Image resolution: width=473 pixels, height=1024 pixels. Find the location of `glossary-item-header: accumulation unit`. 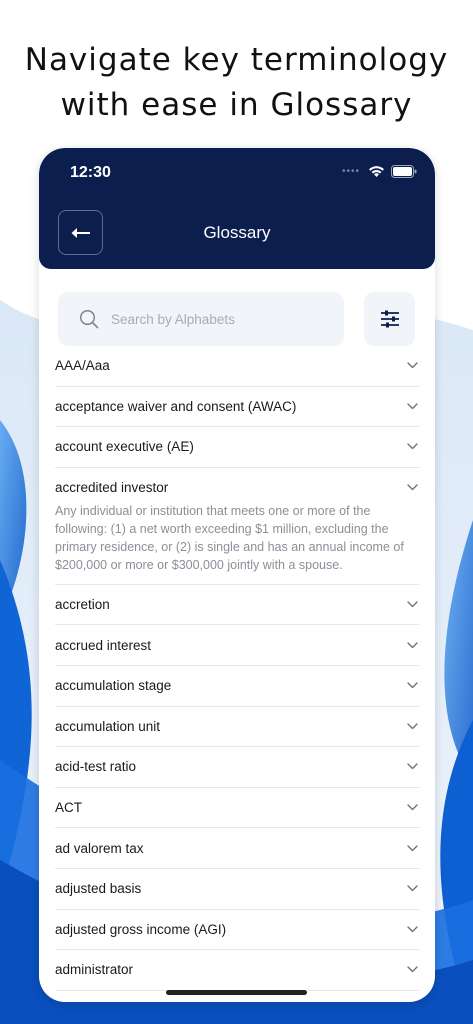

glossary-item-header: accumulation unit is located at coordinates (237, 727).